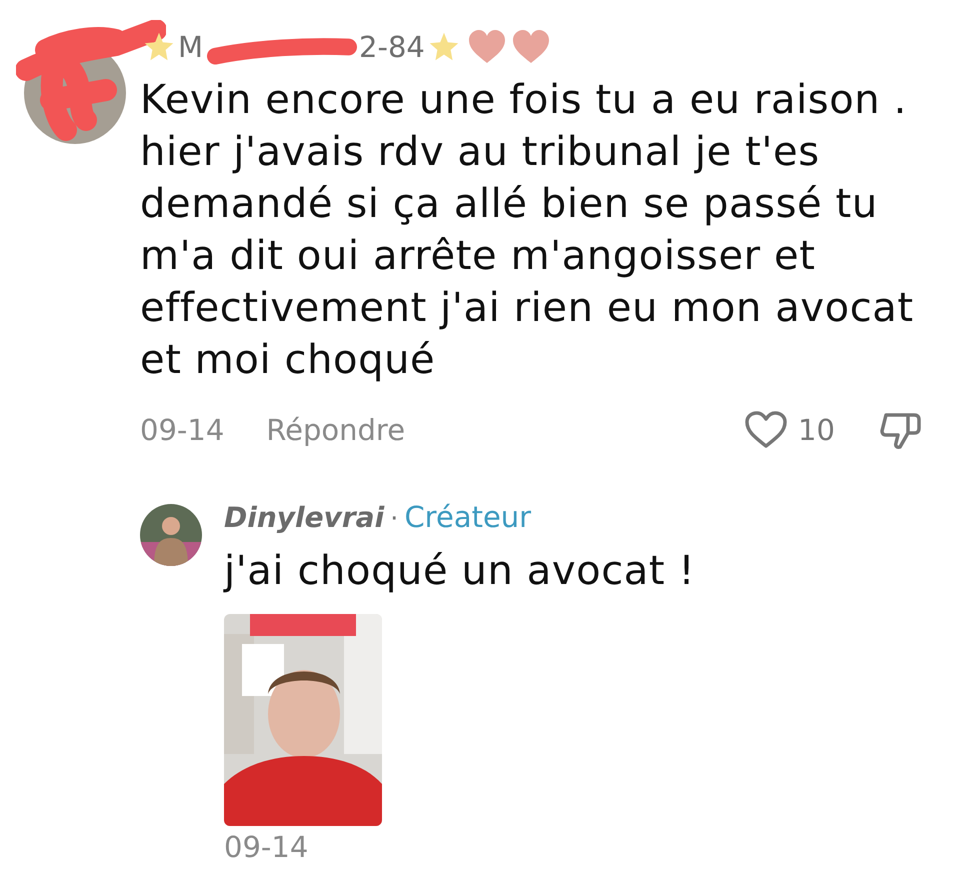  What do you see at coordinates (460, 571) in the screenshot?
I see `reply-text: j'ai choqué un avocat !` at bounding box center [460, 571].